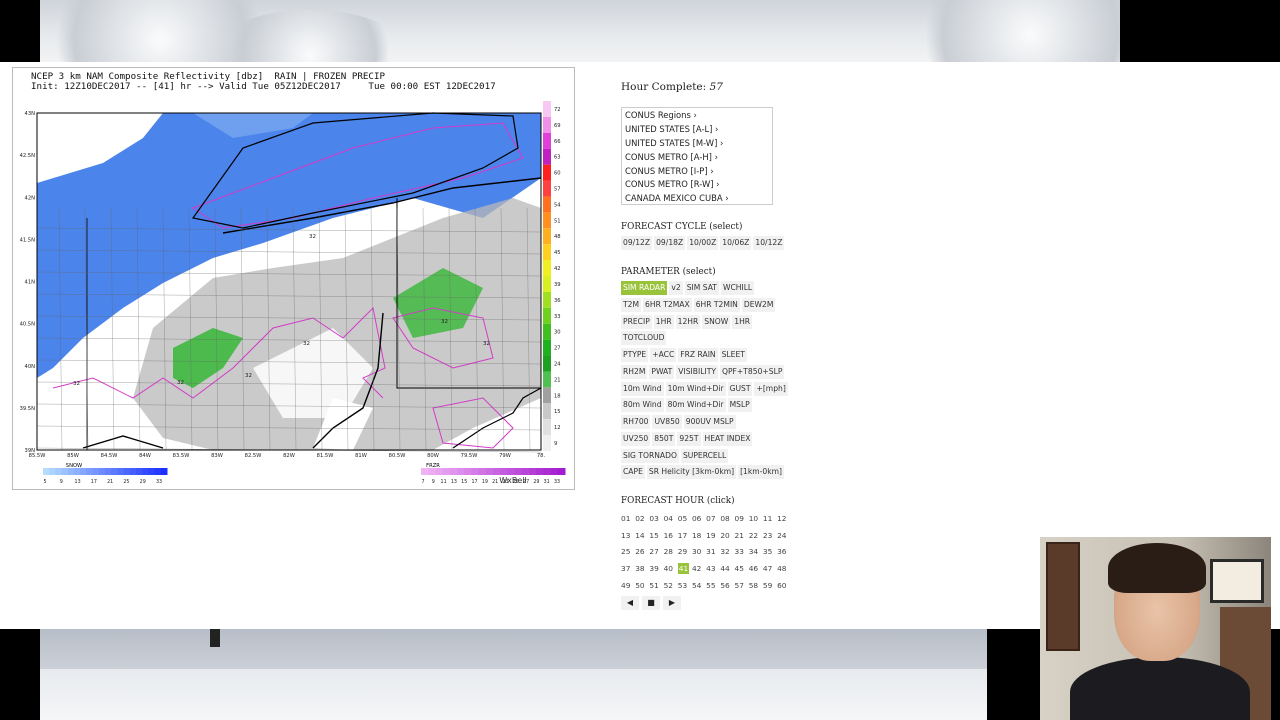 Image resolution: width=1280 pixels, height=720 pixels. What do you see at coordinates (709, 422) in the screenshot?
I see `parameter-button: 900UV MSLP` at bounding box center [709, 422].